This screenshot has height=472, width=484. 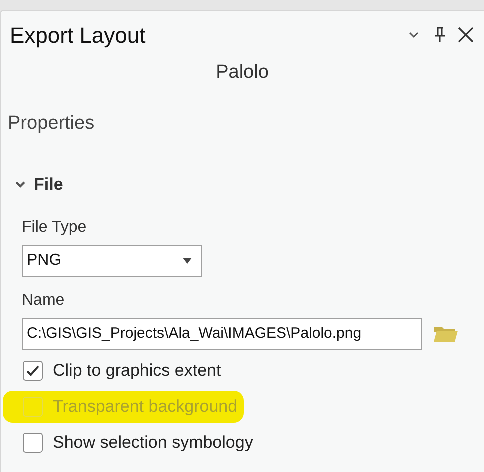 What do you see at coordinates (78, 36) in the screenshot?
I see `pane-title: Export Layout` at bounding box center [78, 36].